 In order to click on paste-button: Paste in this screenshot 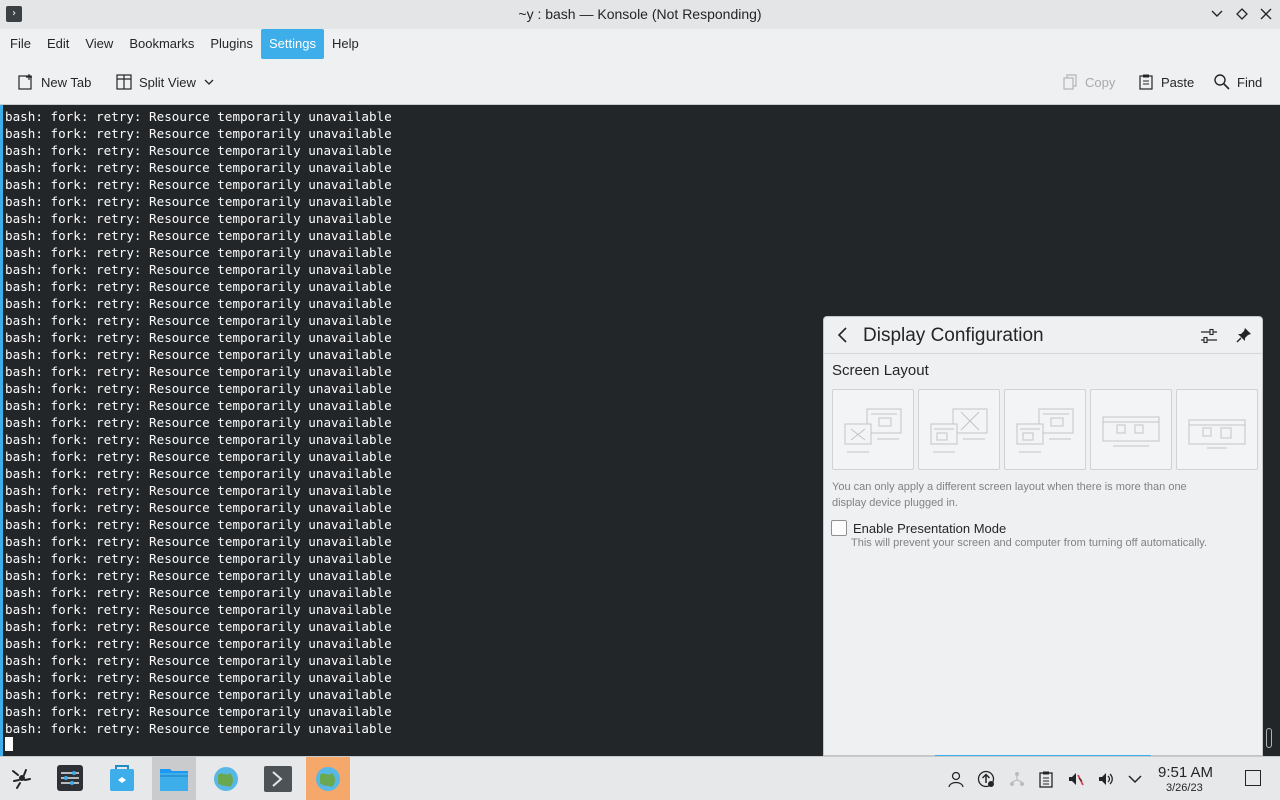, I will do `click(1165, 82)`.